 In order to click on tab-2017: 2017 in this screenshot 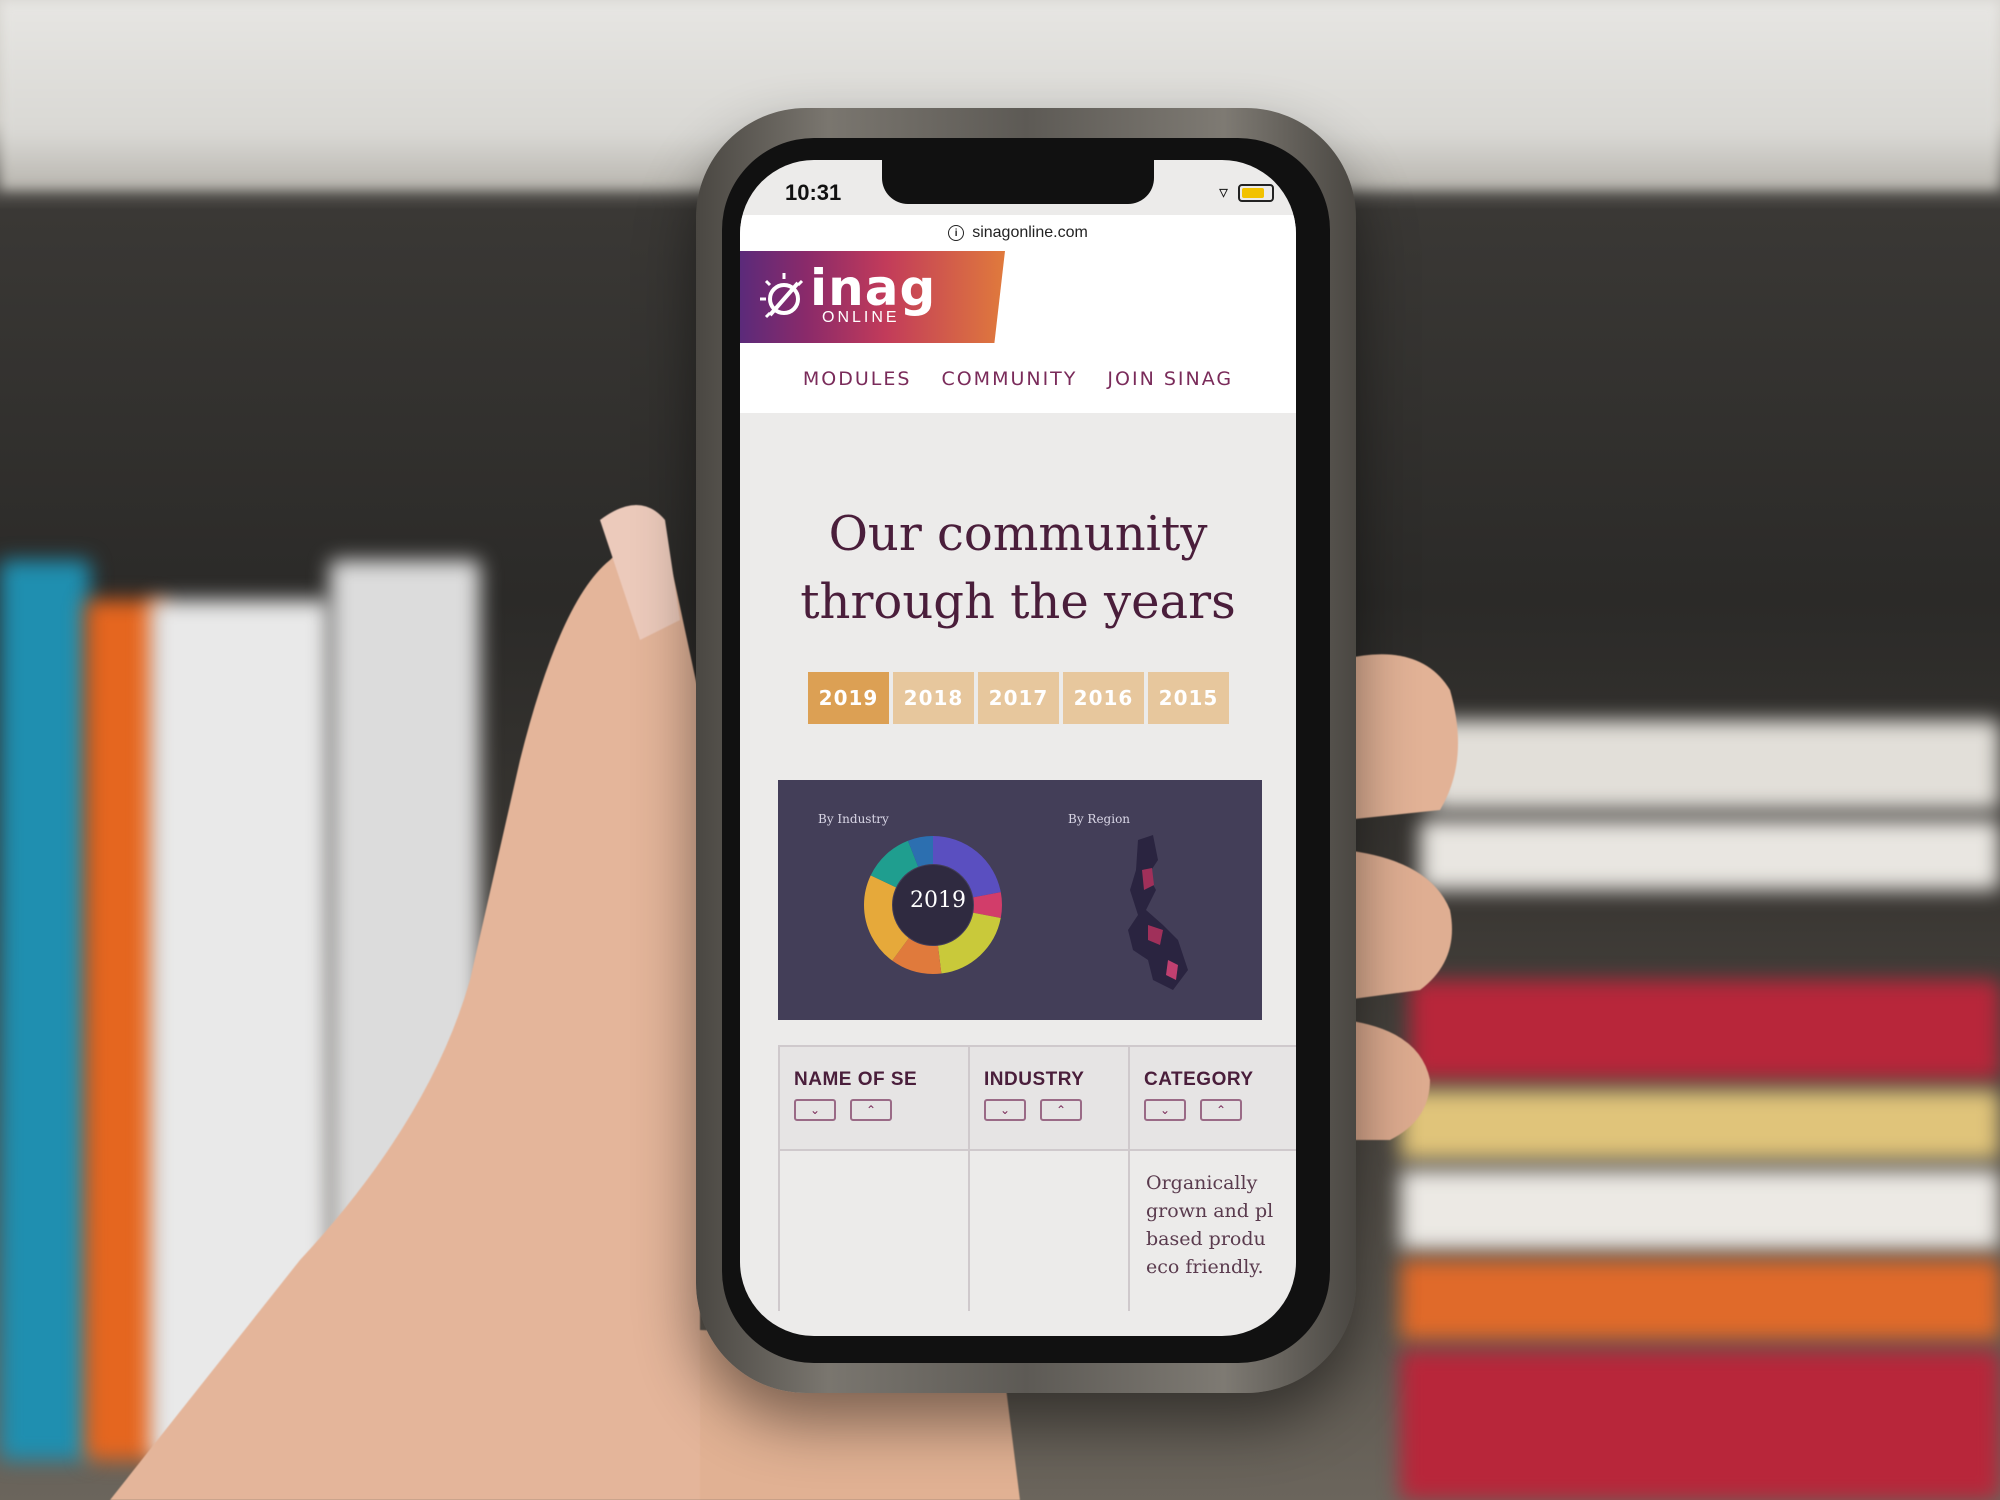, I will do `click(1018, 698)`.